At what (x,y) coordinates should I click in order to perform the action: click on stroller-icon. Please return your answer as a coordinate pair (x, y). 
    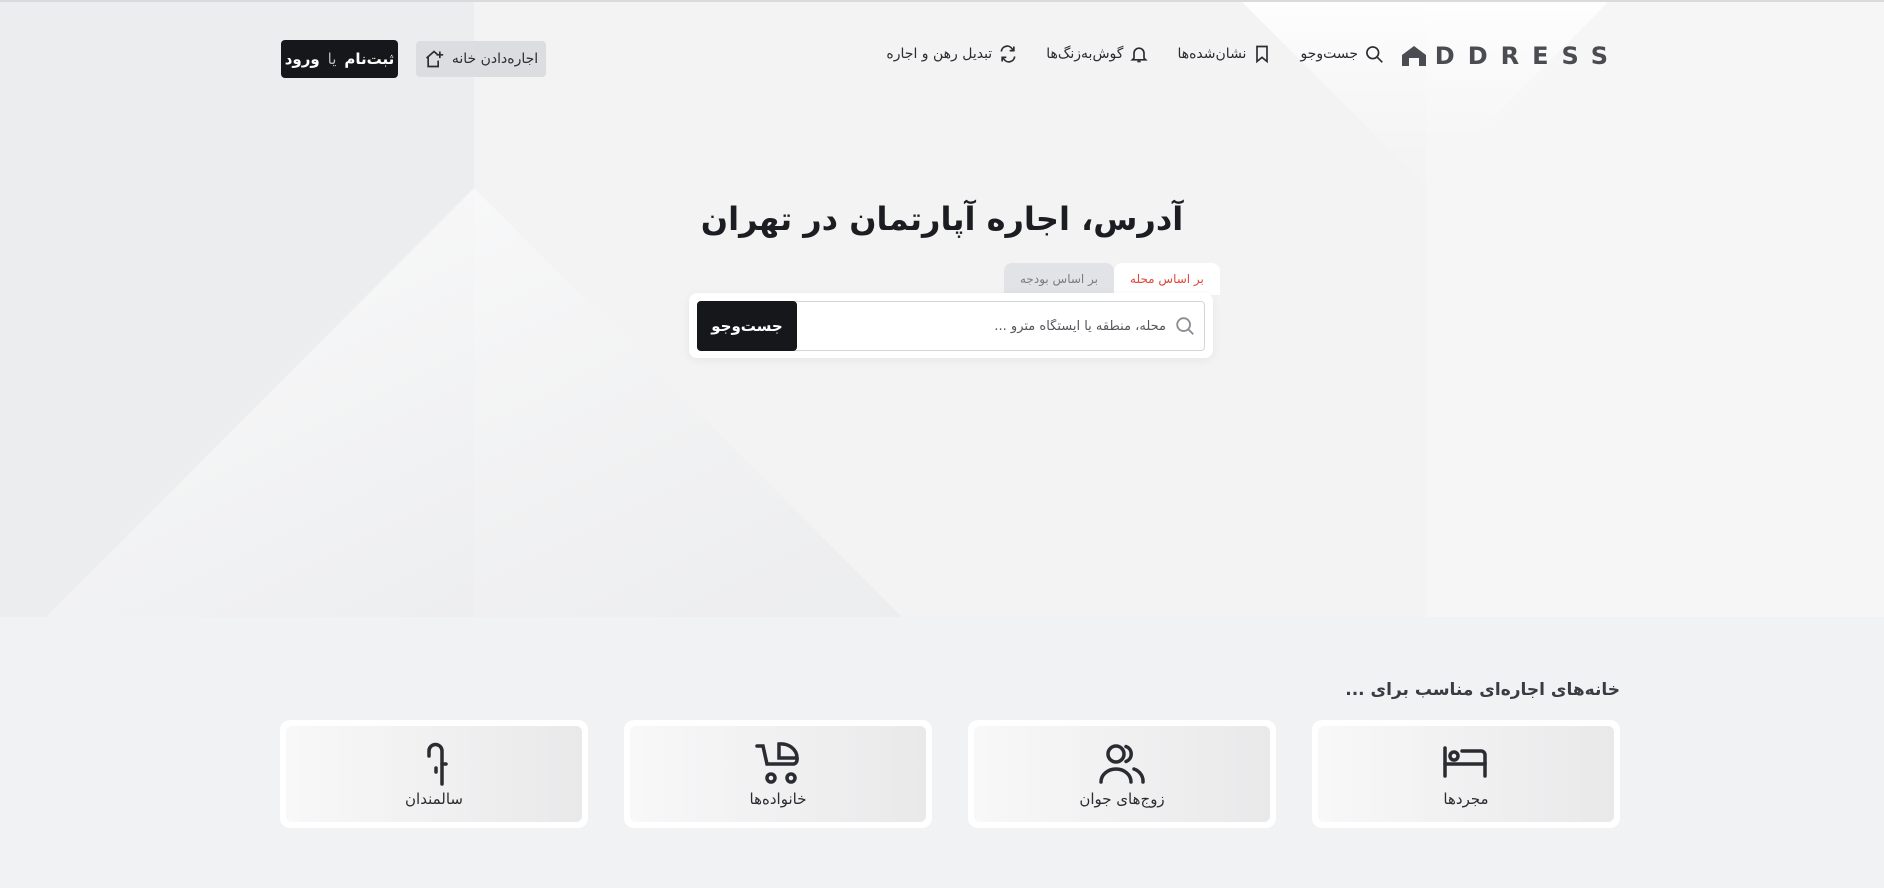
    Looking at the image, I should click on (777, 763).